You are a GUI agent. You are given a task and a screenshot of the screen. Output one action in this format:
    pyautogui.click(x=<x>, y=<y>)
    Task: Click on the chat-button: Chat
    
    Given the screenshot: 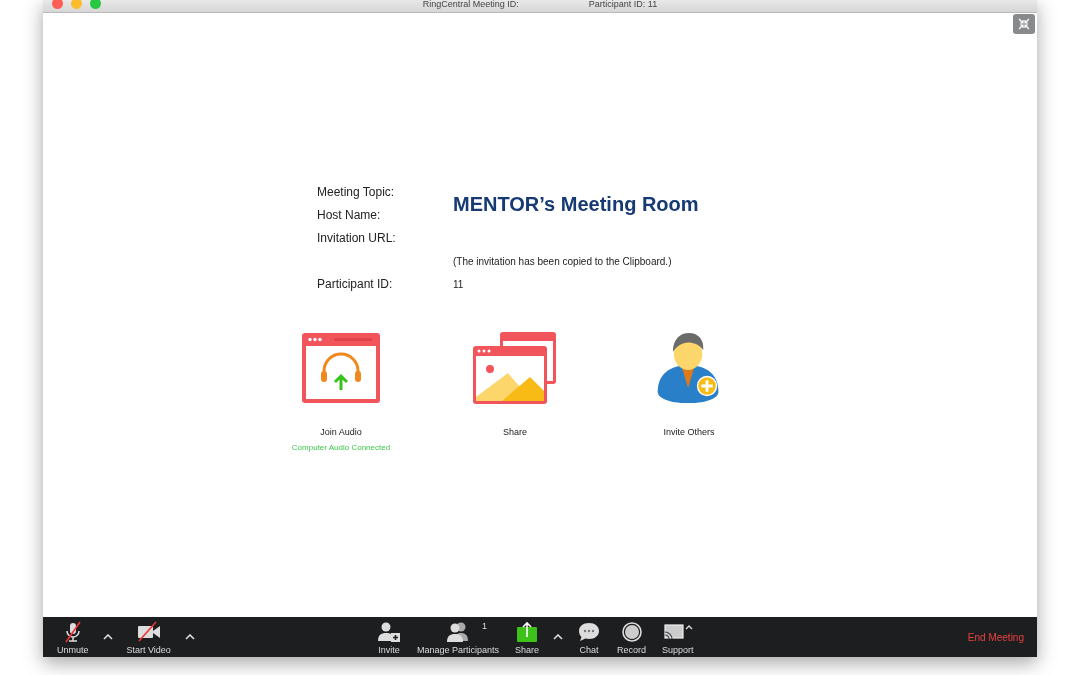 What is the action you would take?
    pyautogui.click(x=589, y=637)
    